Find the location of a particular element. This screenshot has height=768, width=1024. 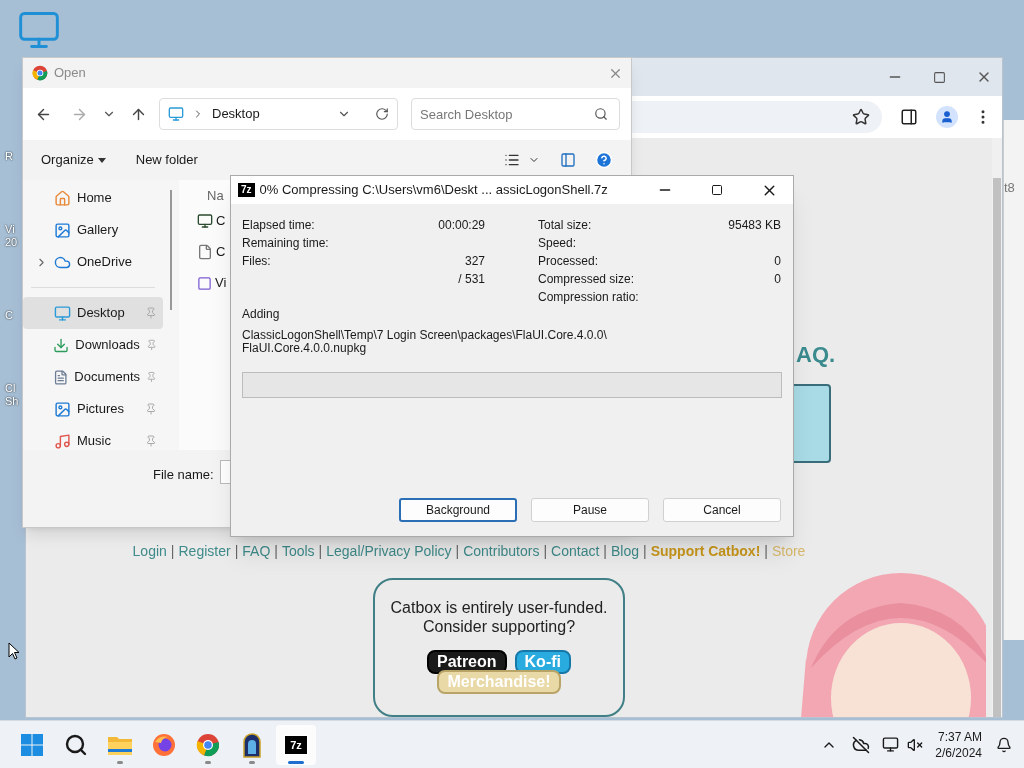

nav-item: Desktop is located at coordinates (93, 313).